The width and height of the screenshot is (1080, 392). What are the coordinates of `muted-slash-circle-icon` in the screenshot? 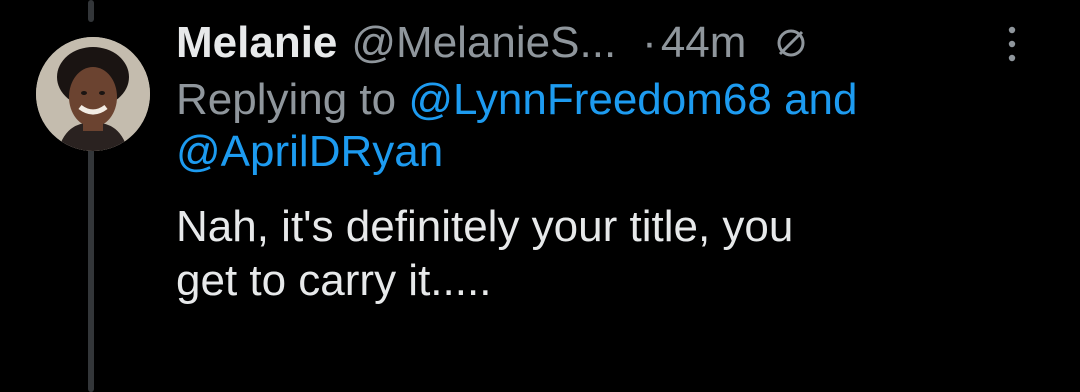 It's located at (791, 43).